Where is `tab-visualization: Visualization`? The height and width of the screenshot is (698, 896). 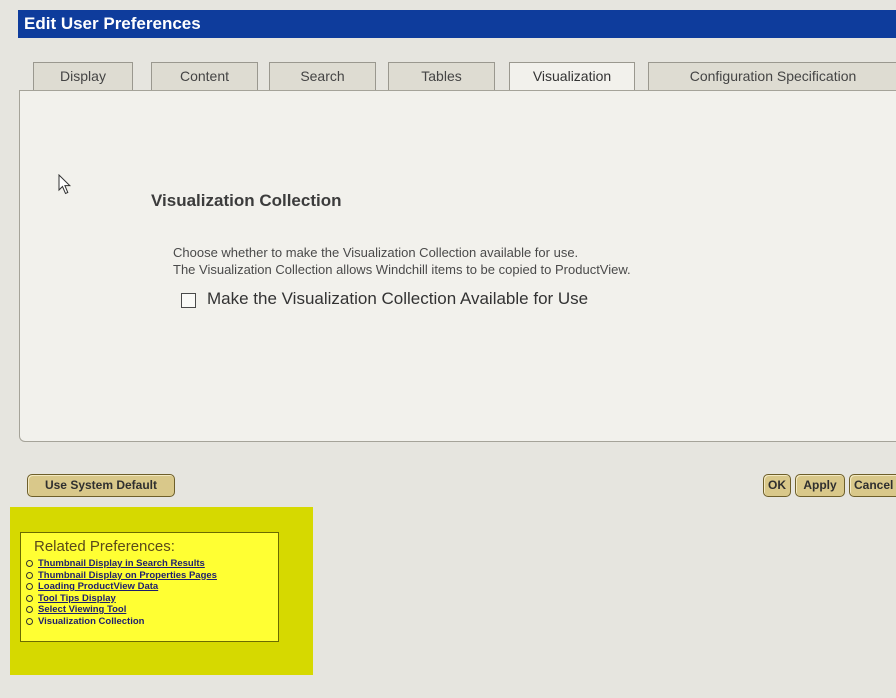
tab-visualization: Visualization is located at coordinates (572, 77).